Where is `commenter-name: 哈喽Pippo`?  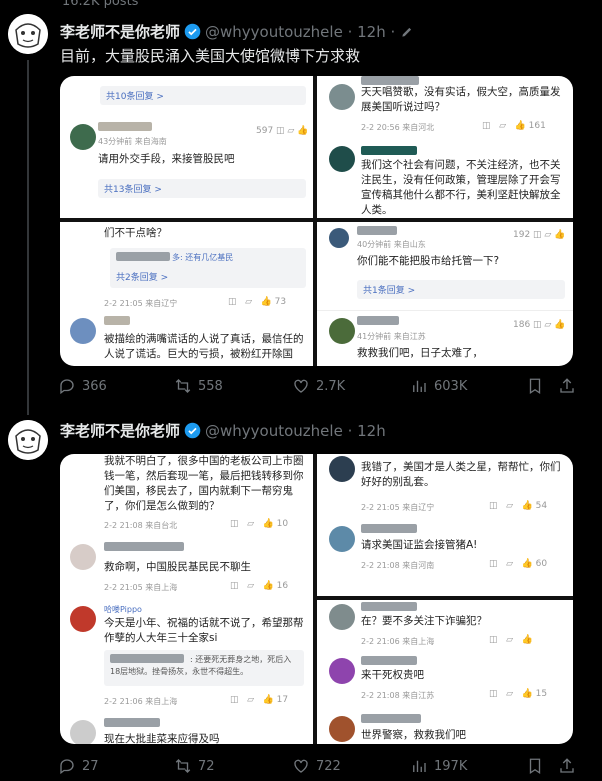 commenter-name: 哈喽Pippo is located at coordinates (123, 609).